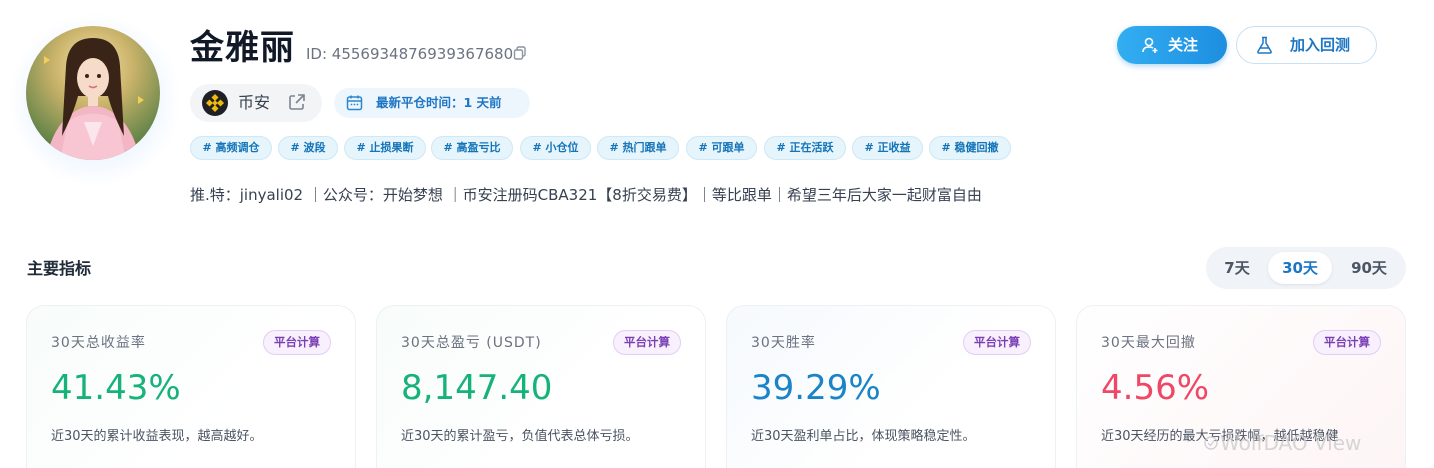 The height and width of the screenshot is (468, 1434). Describe the element at coordinates (1183, 45) in the screenshot. I see `follow-label: 关注` at that location.